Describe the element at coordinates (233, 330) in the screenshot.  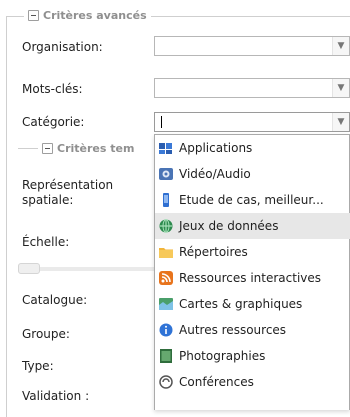
I see `dropdown-item-label: Autres ressources` at that location.